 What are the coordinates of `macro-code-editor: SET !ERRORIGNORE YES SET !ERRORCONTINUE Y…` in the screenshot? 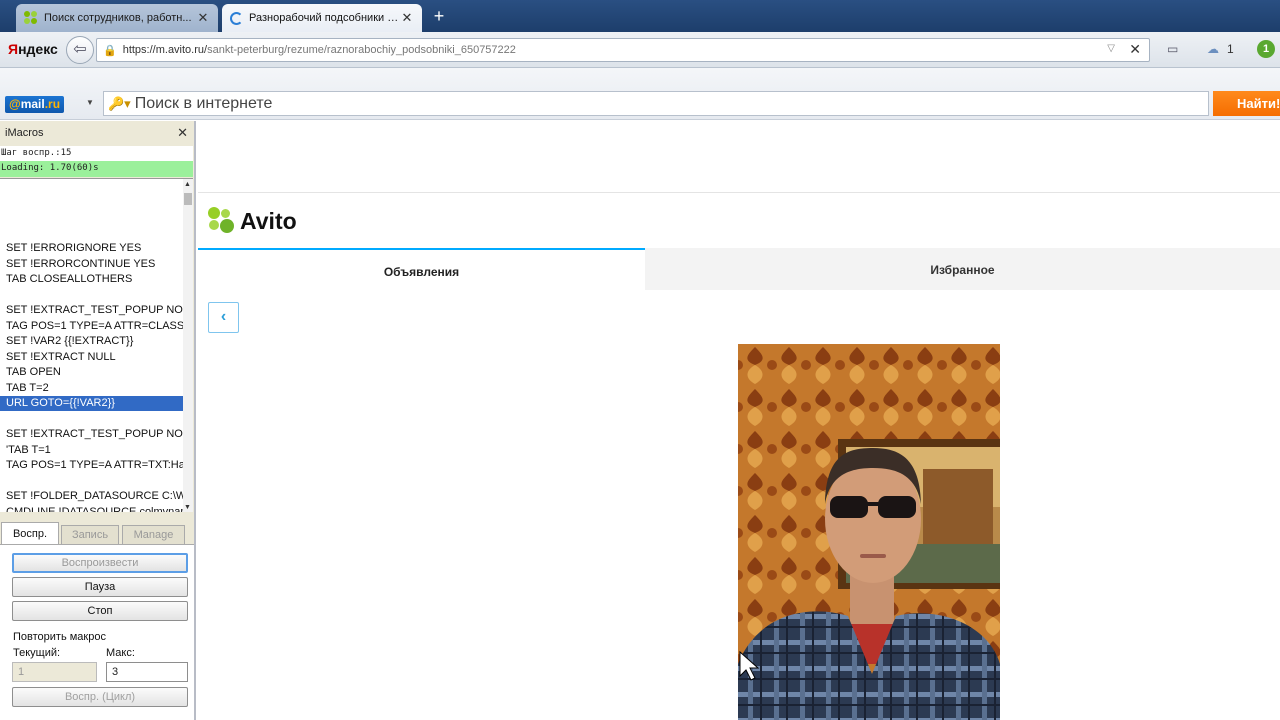 It's located at (96, 345).